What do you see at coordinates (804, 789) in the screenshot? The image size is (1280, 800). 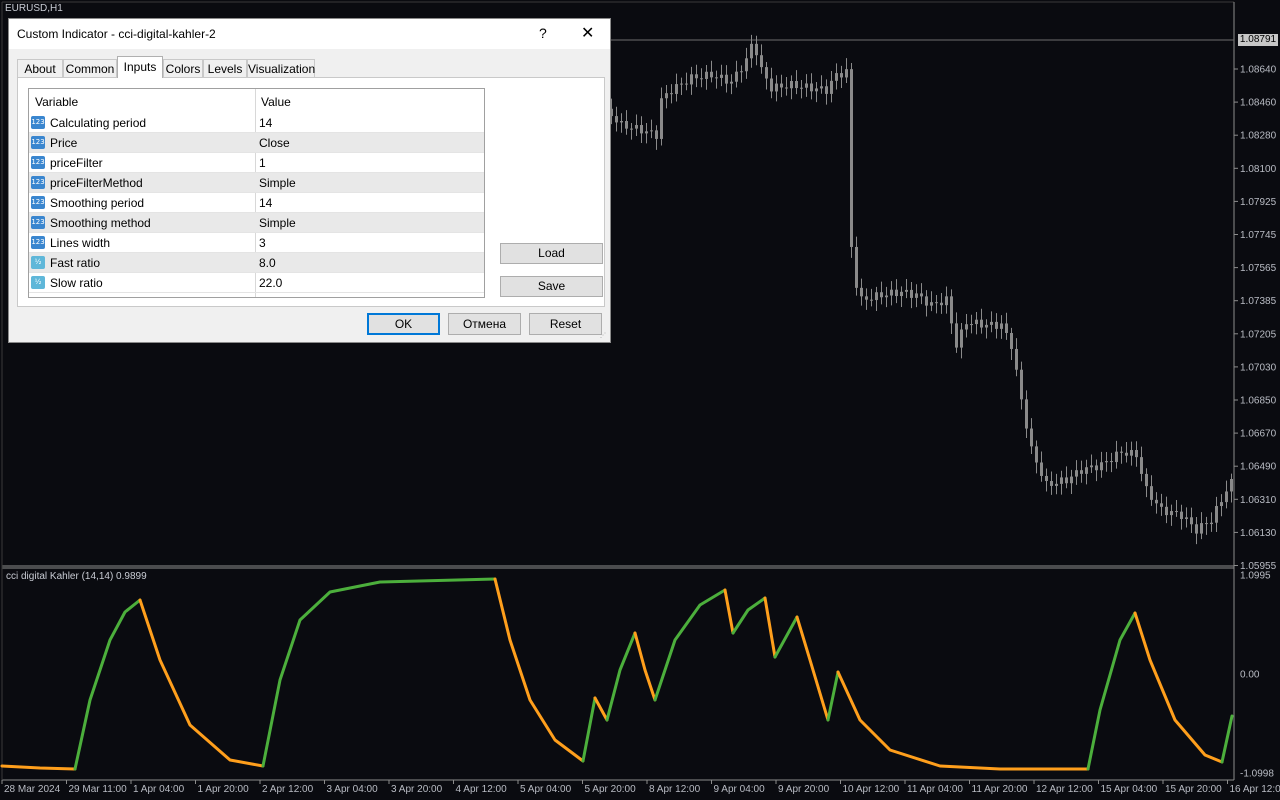 I see `time-axis-label: 9 Apr 20:00` at bounding box center [804, 789].